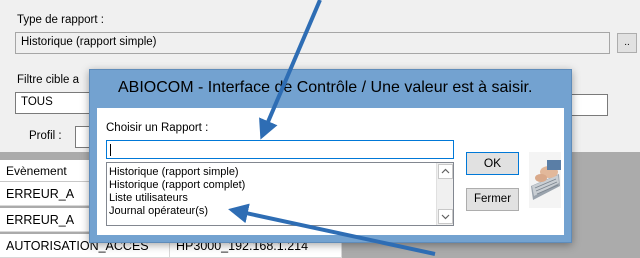  What do you see at coordinates (444, 194) in the screenshot?
I see `listbox-scrollbar` at bounding box center [444, 194].